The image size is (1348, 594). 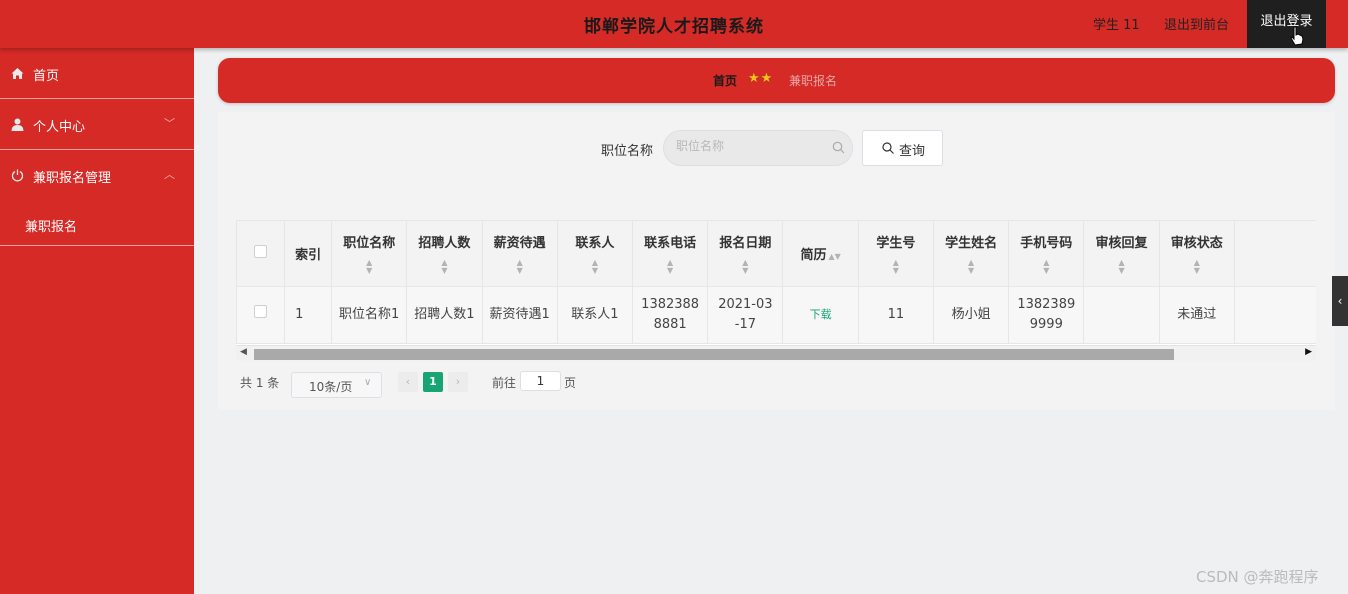 What do you see at coordinates (1308, 352) in the screenshot?
I see `scroll-right-icon: ▶` at bounding box center [1308, 352].